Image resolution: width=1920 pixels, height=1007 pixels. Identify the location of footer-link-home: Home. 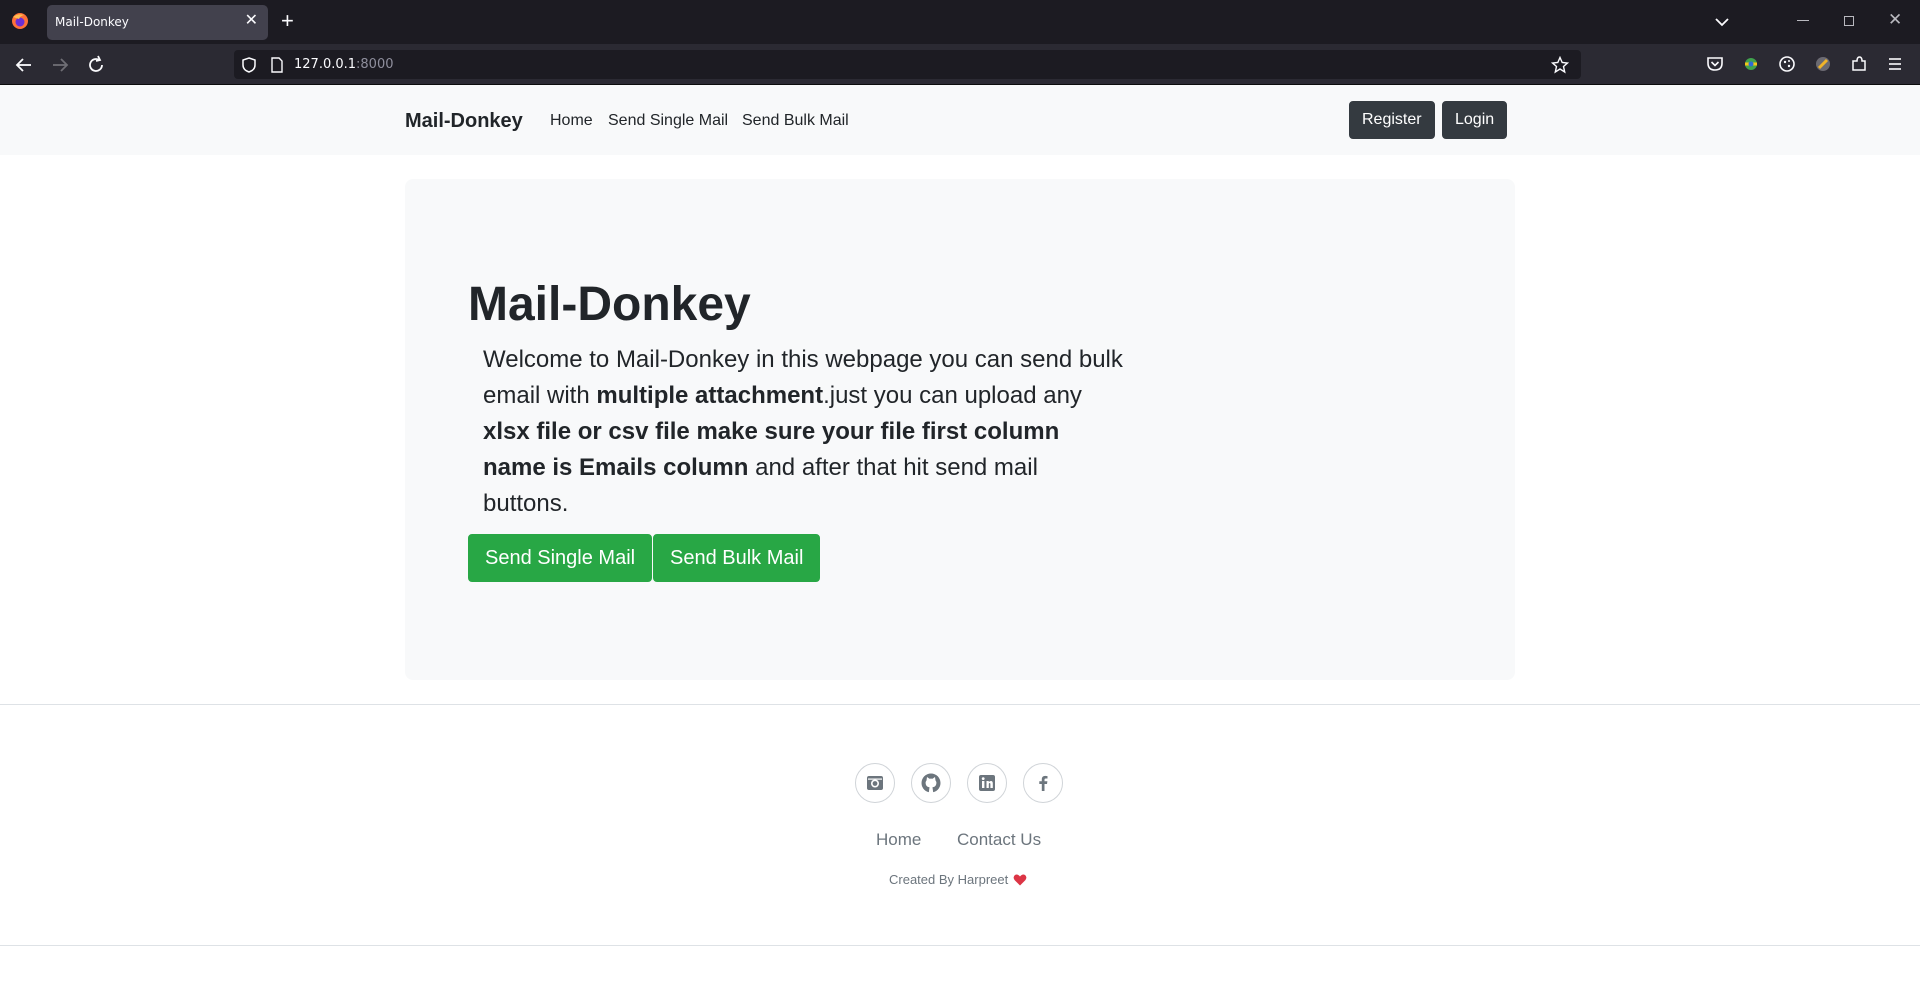
(898, 840).